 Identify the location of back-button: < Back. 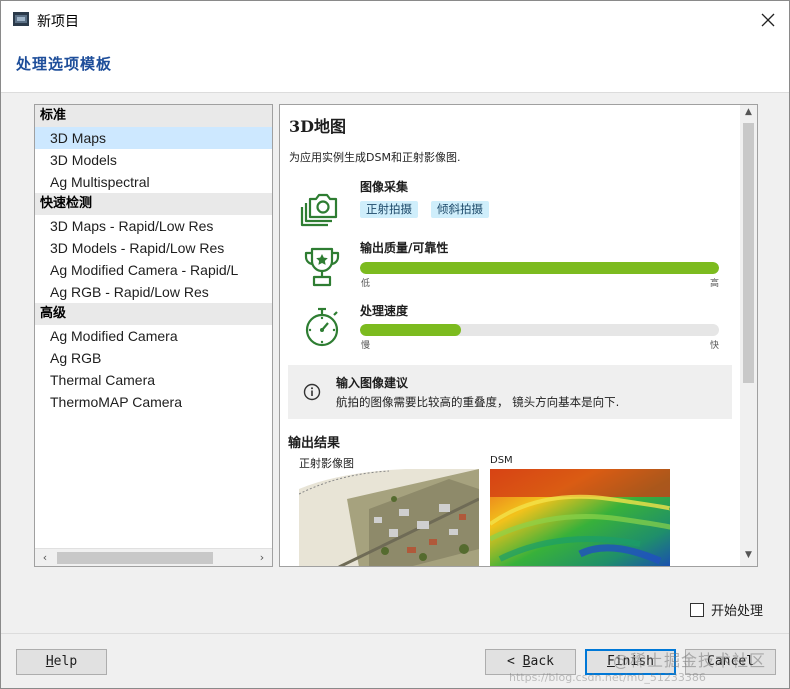
(530, 662).